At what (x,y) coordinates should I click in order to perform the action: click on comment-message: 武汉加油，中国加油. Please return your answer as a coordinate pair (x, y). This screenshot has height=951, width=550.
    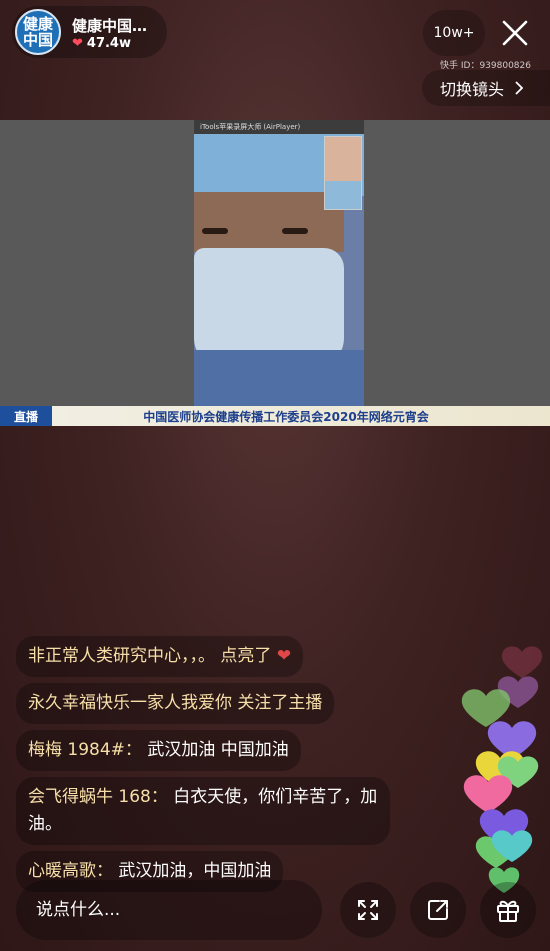
    Looking at the image, I should click on (195, 871).